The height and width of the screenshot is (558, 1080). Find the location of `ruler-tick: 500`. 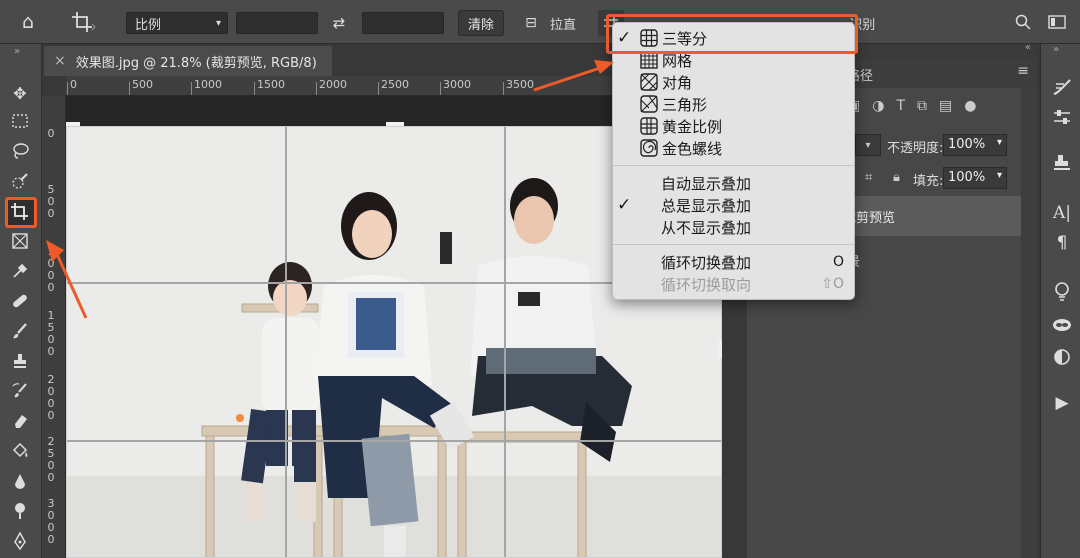

ruler-tick: 500 is located at coordinates (141, 86).